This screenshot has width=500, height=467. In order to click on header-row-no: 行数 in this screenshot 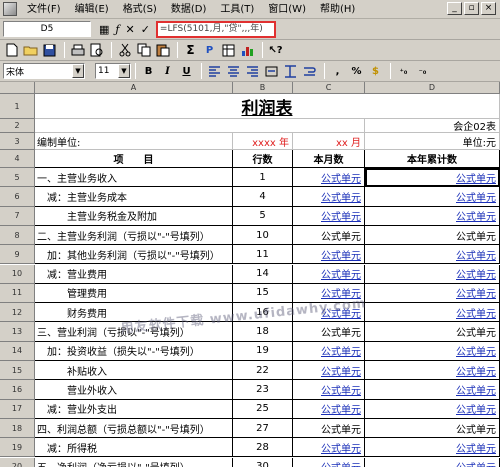, I will do `click(263, 159)`.